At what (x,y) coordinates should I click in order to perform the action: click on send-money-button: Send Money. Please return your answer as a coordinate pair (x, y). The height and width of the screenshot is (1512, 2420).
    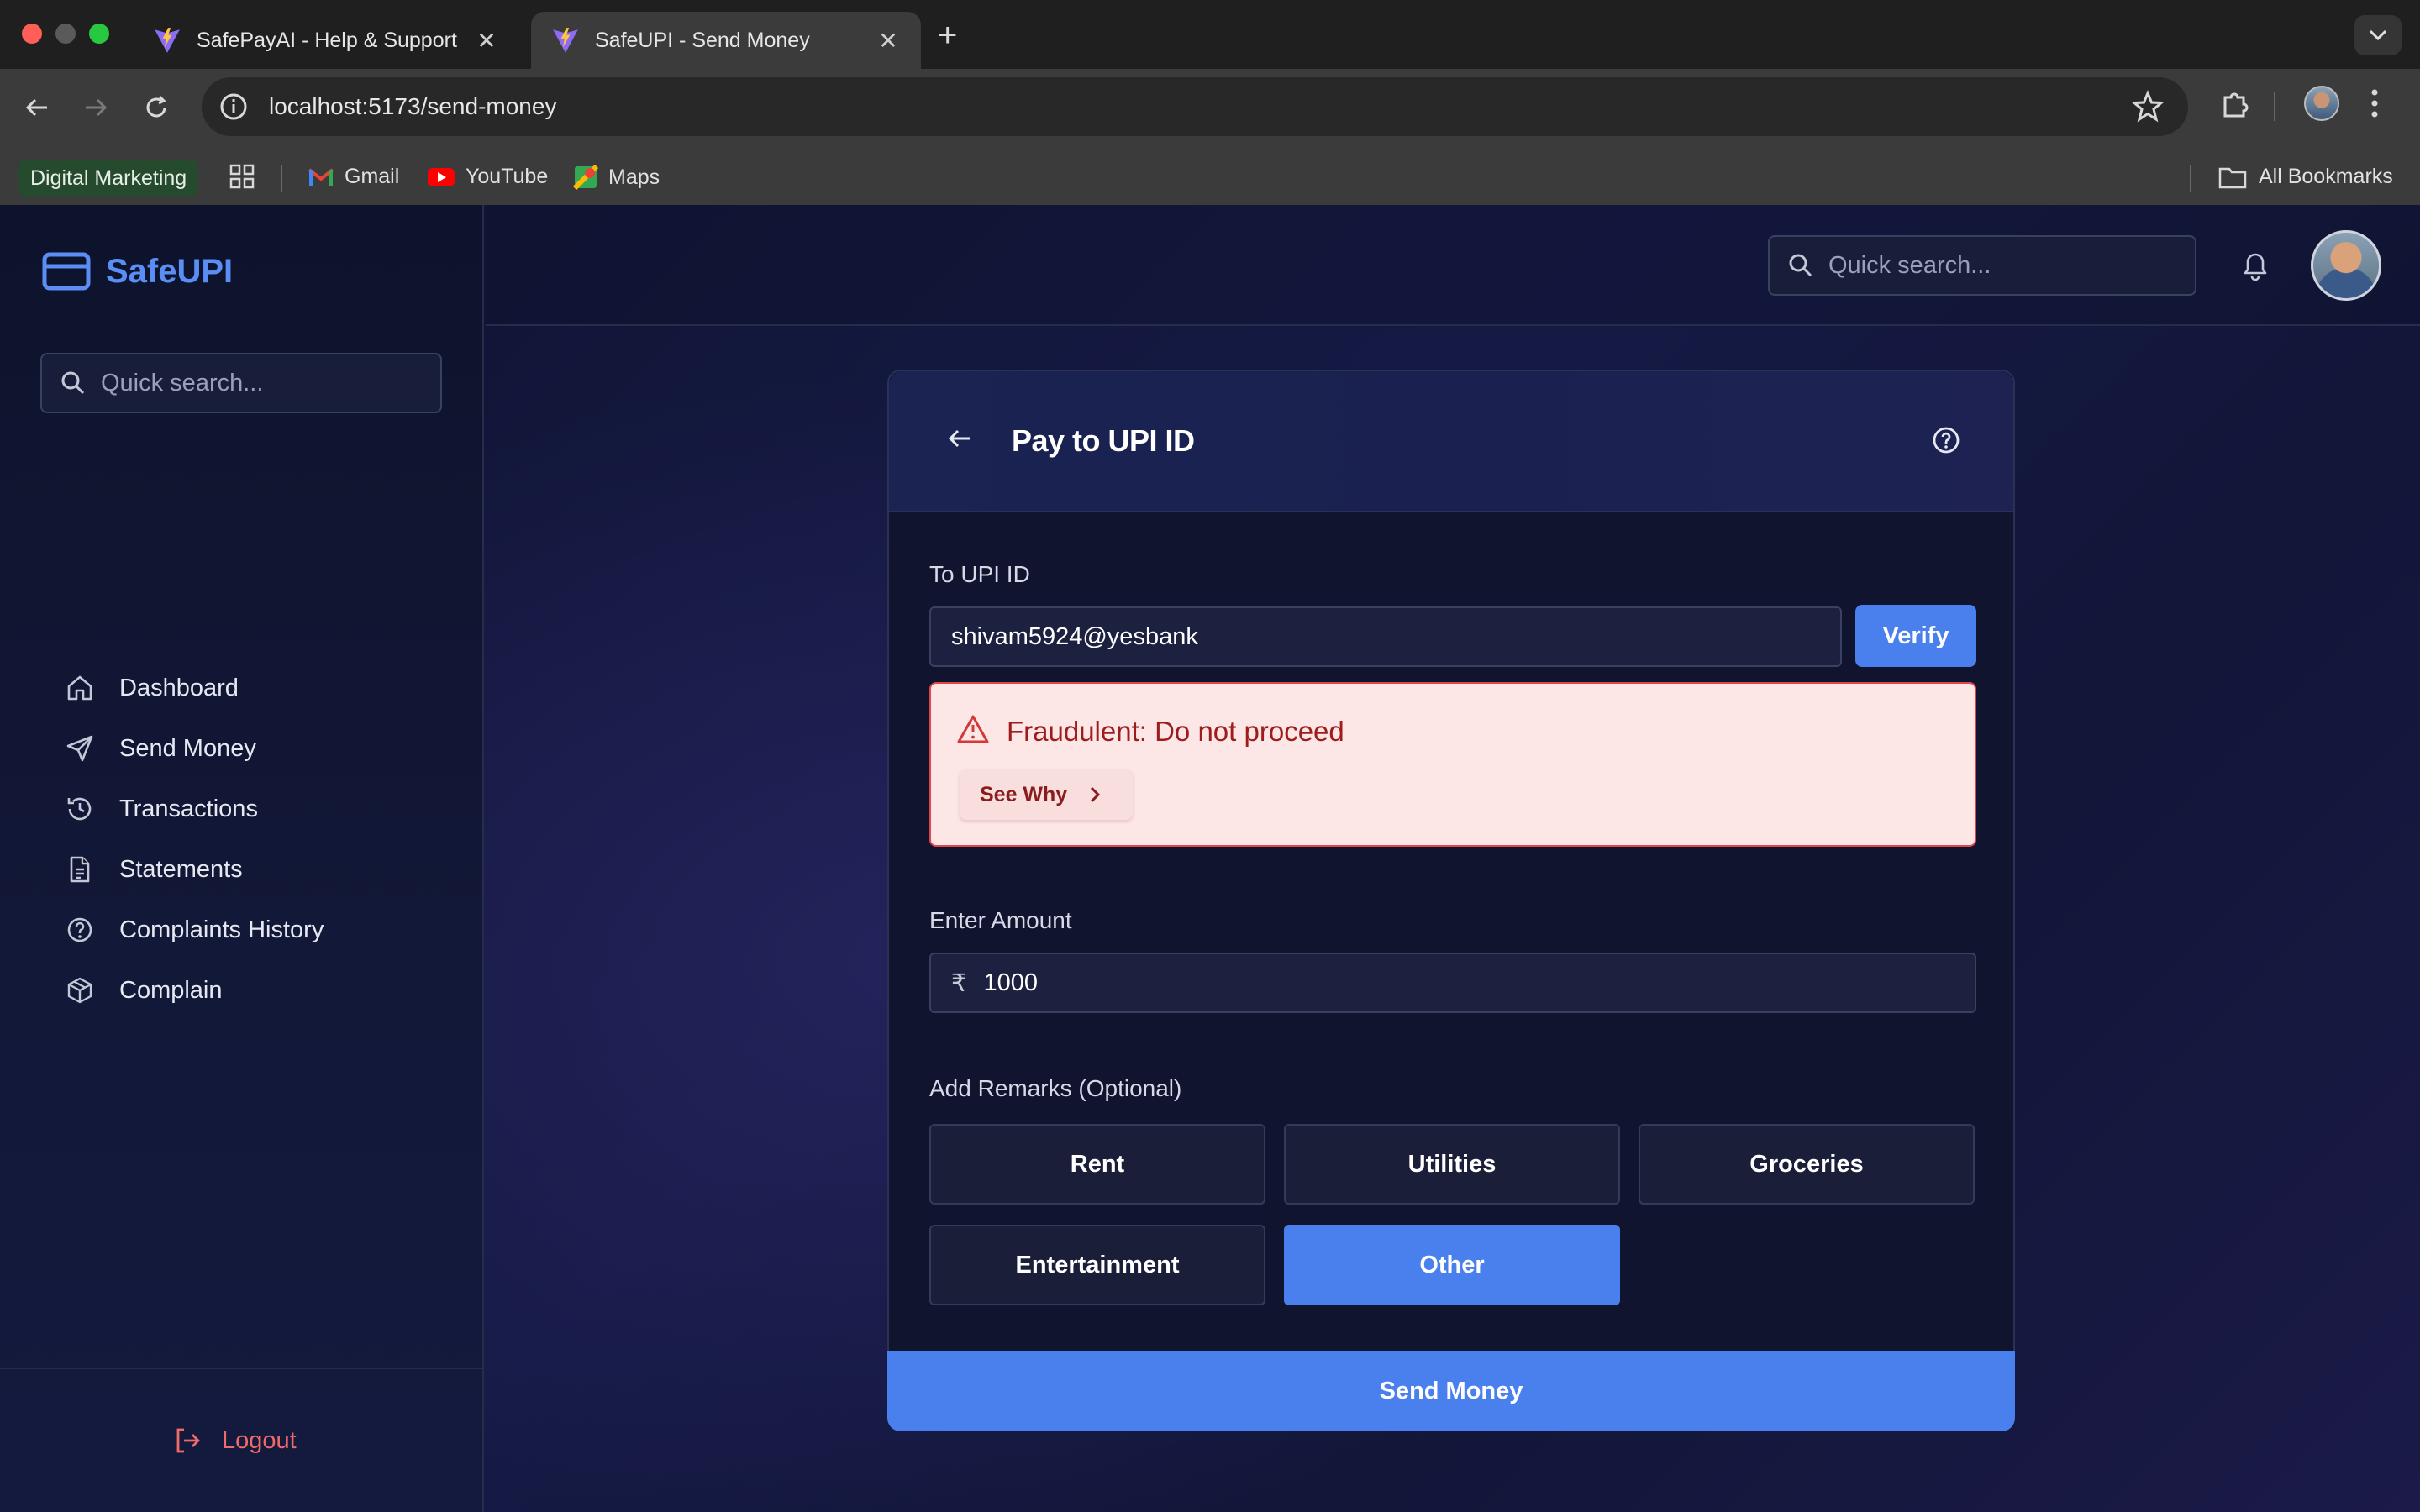
    Looking at the image, I should click on (1451, 1391).